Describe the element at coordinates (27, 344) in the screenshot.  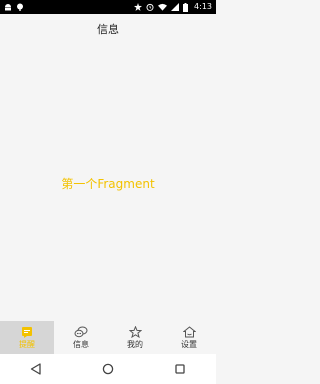
I see `tab-label: 提醒` at that location.